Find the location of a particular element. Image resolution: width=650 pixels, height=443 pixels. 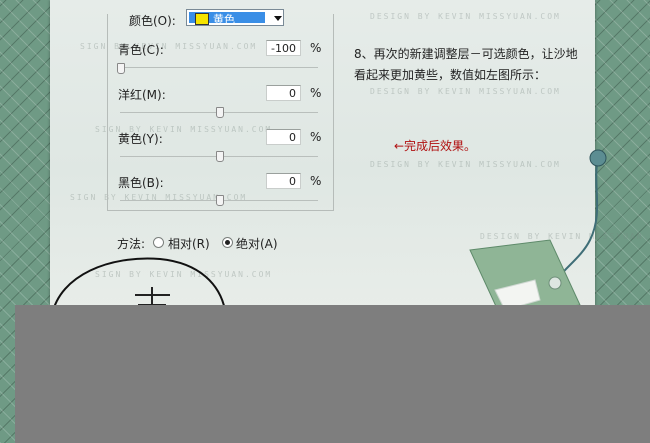

cyan-percent: % is located at coordinates (316, 48).